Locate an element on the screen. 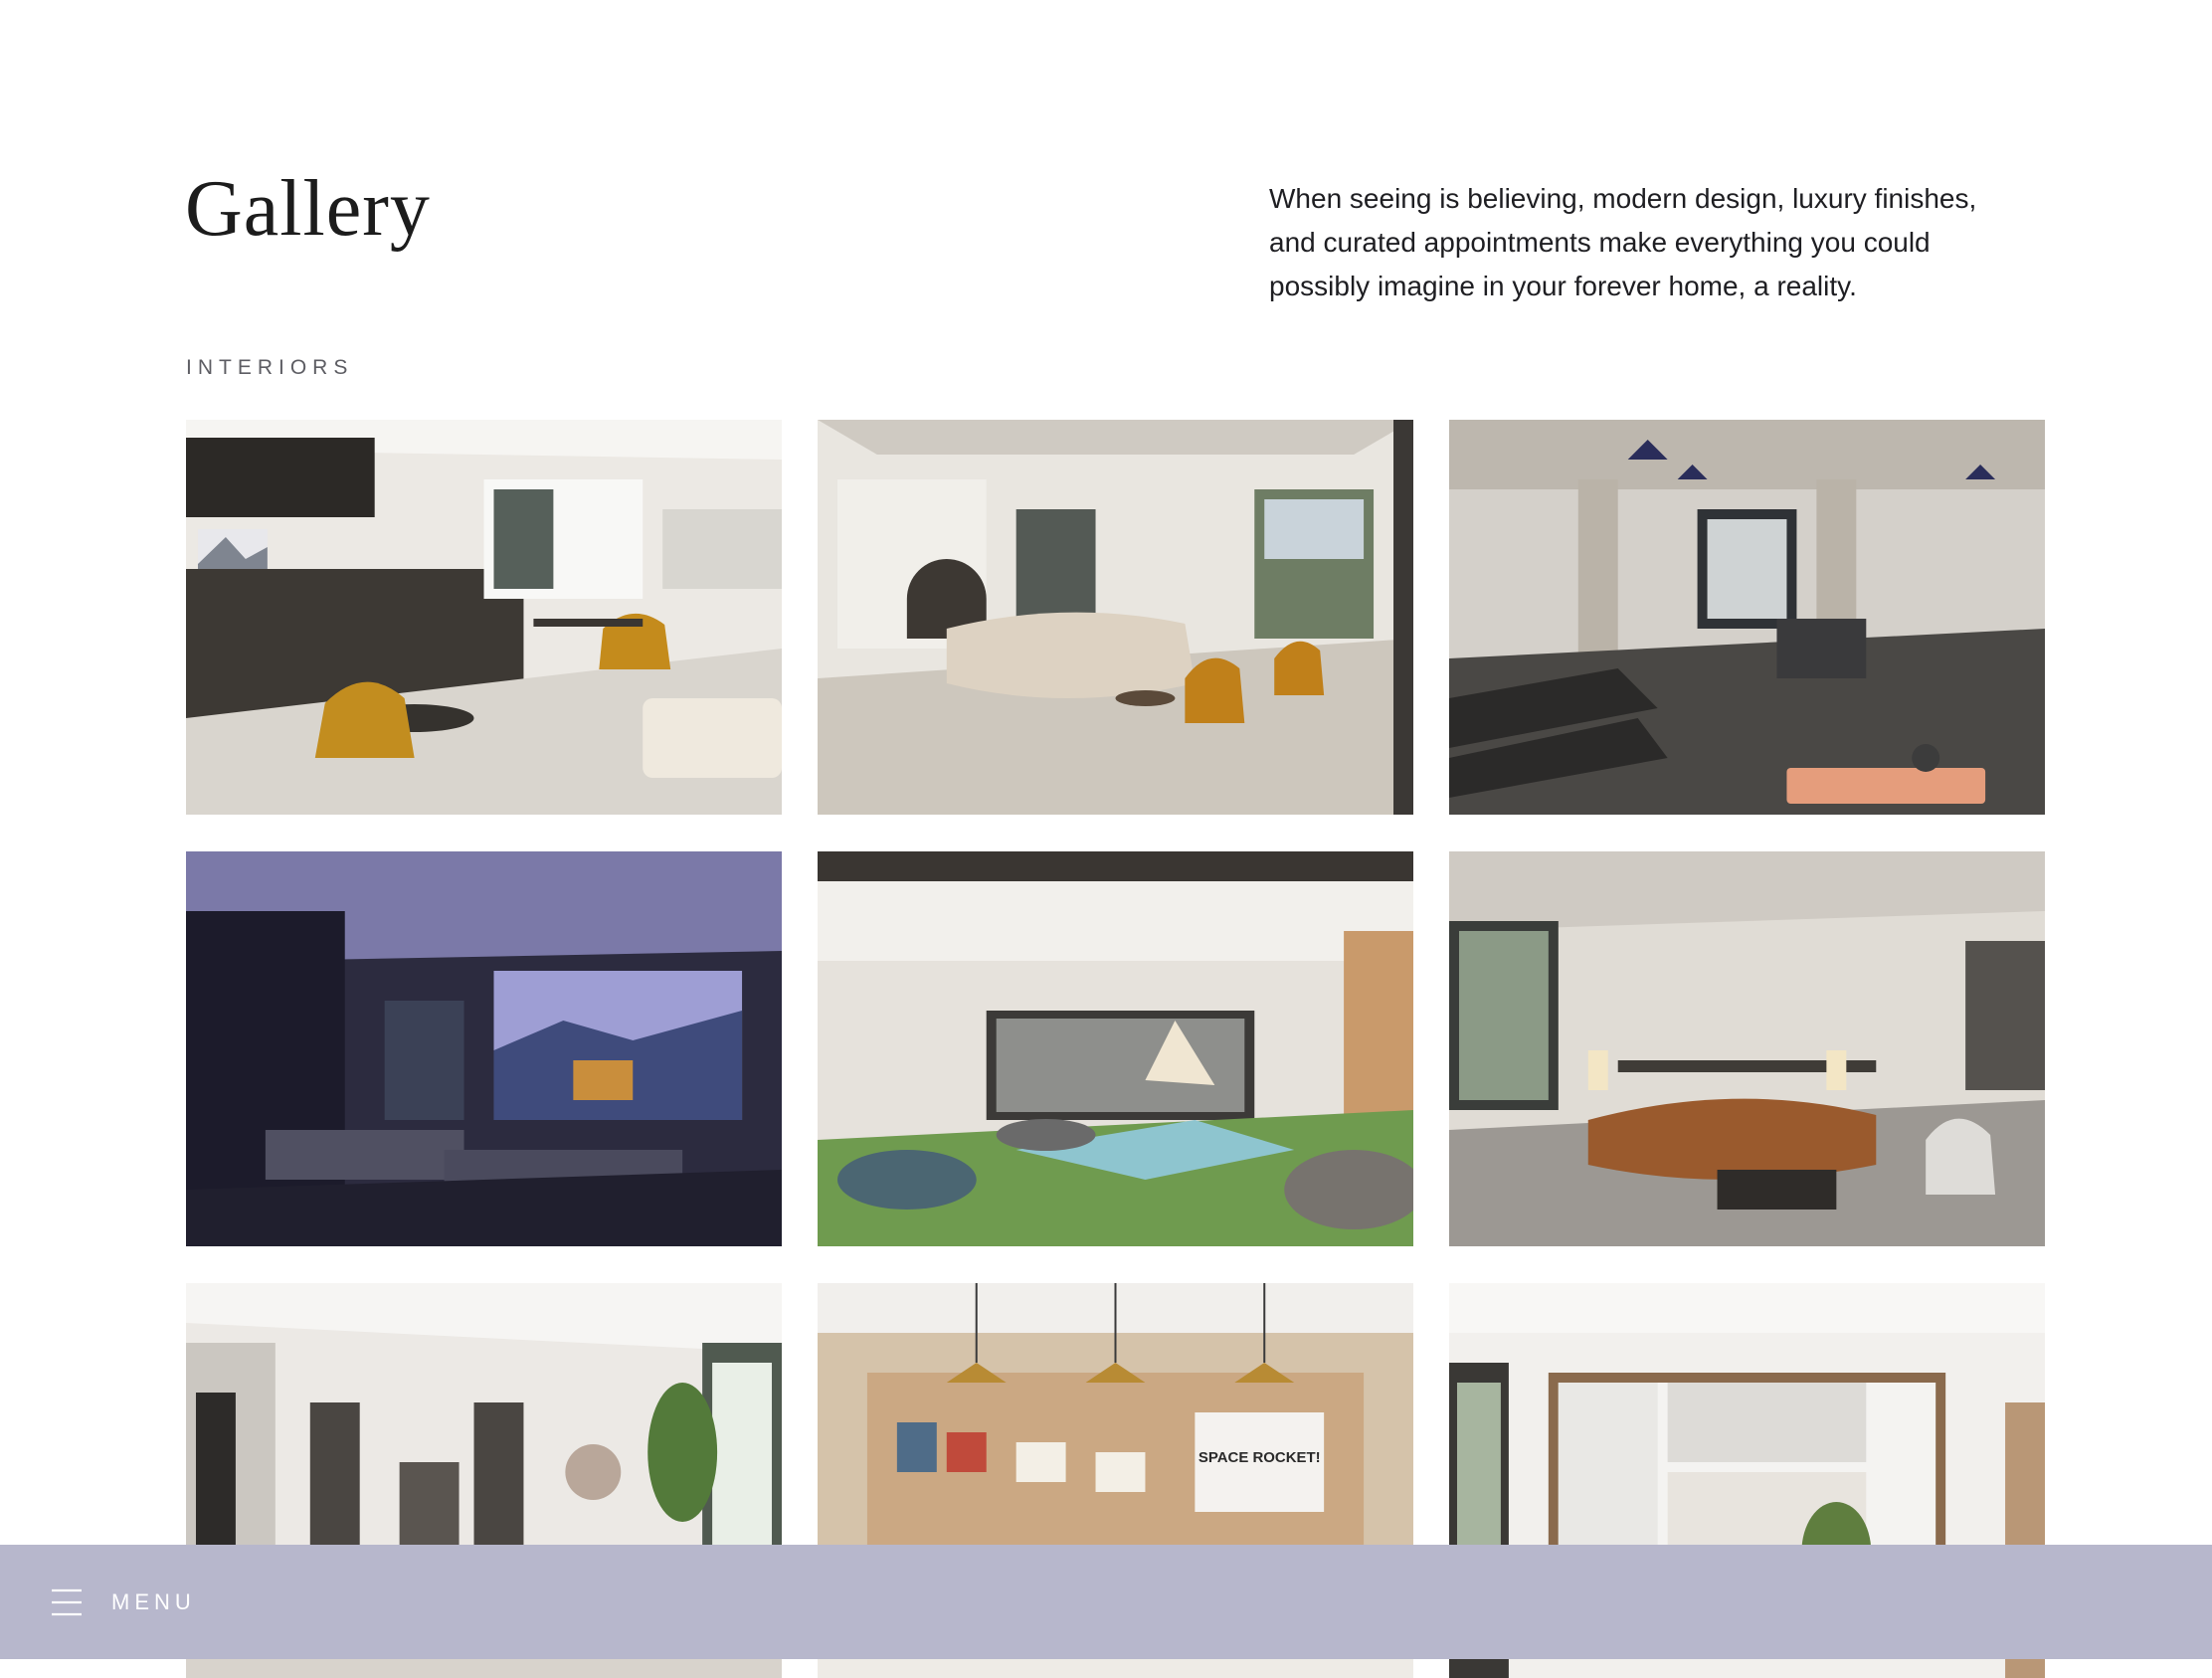 The image size is (2212, 1678). lounge-kitchen-photo is located at coordinates (484, 617).